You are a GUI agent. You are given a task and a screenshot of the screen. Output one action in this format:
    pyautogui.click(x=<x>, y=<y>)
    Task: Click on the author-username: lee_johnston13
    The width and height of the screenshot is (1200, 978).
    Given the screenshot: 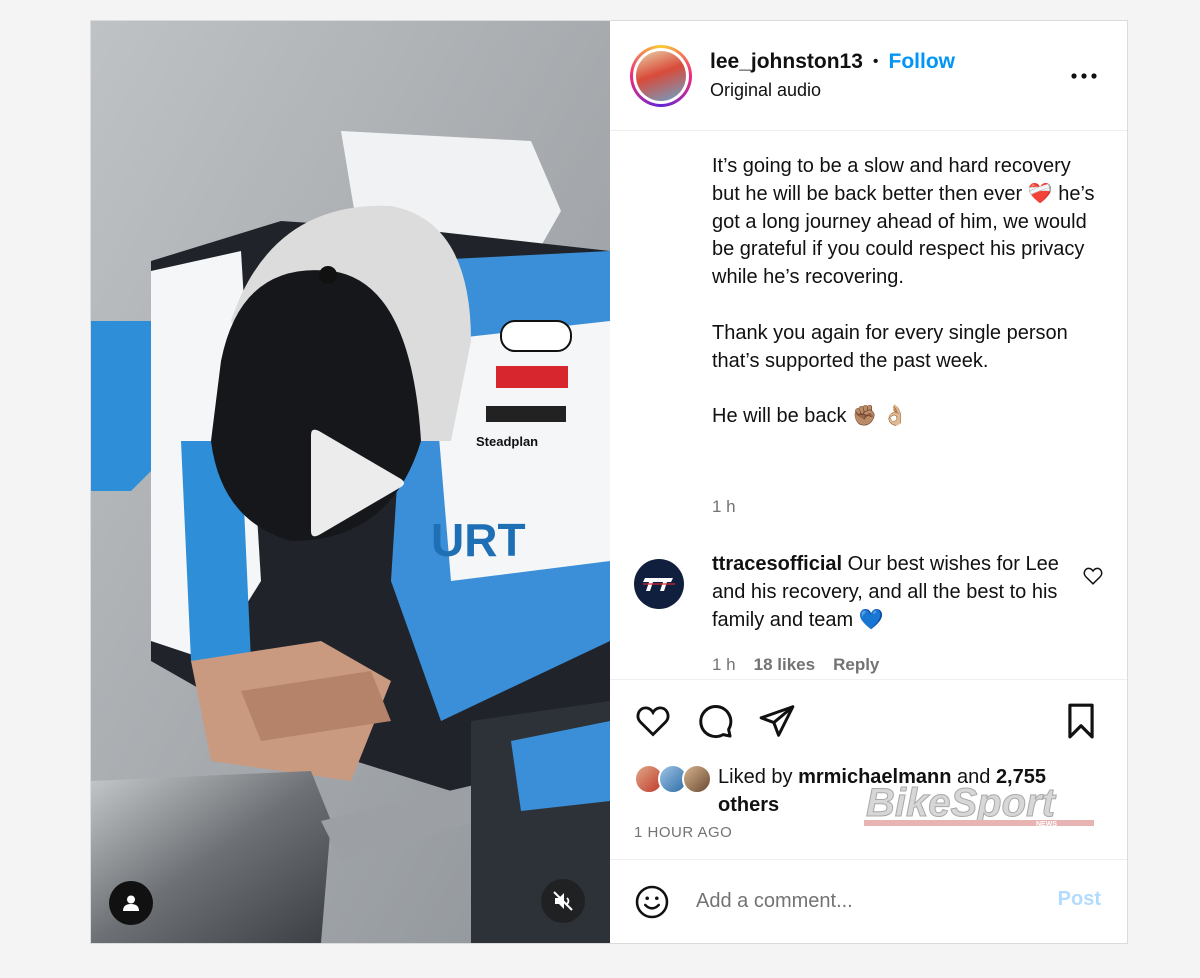 What is the action you would take?
    pyautogui.click(x=786, y=62)
    